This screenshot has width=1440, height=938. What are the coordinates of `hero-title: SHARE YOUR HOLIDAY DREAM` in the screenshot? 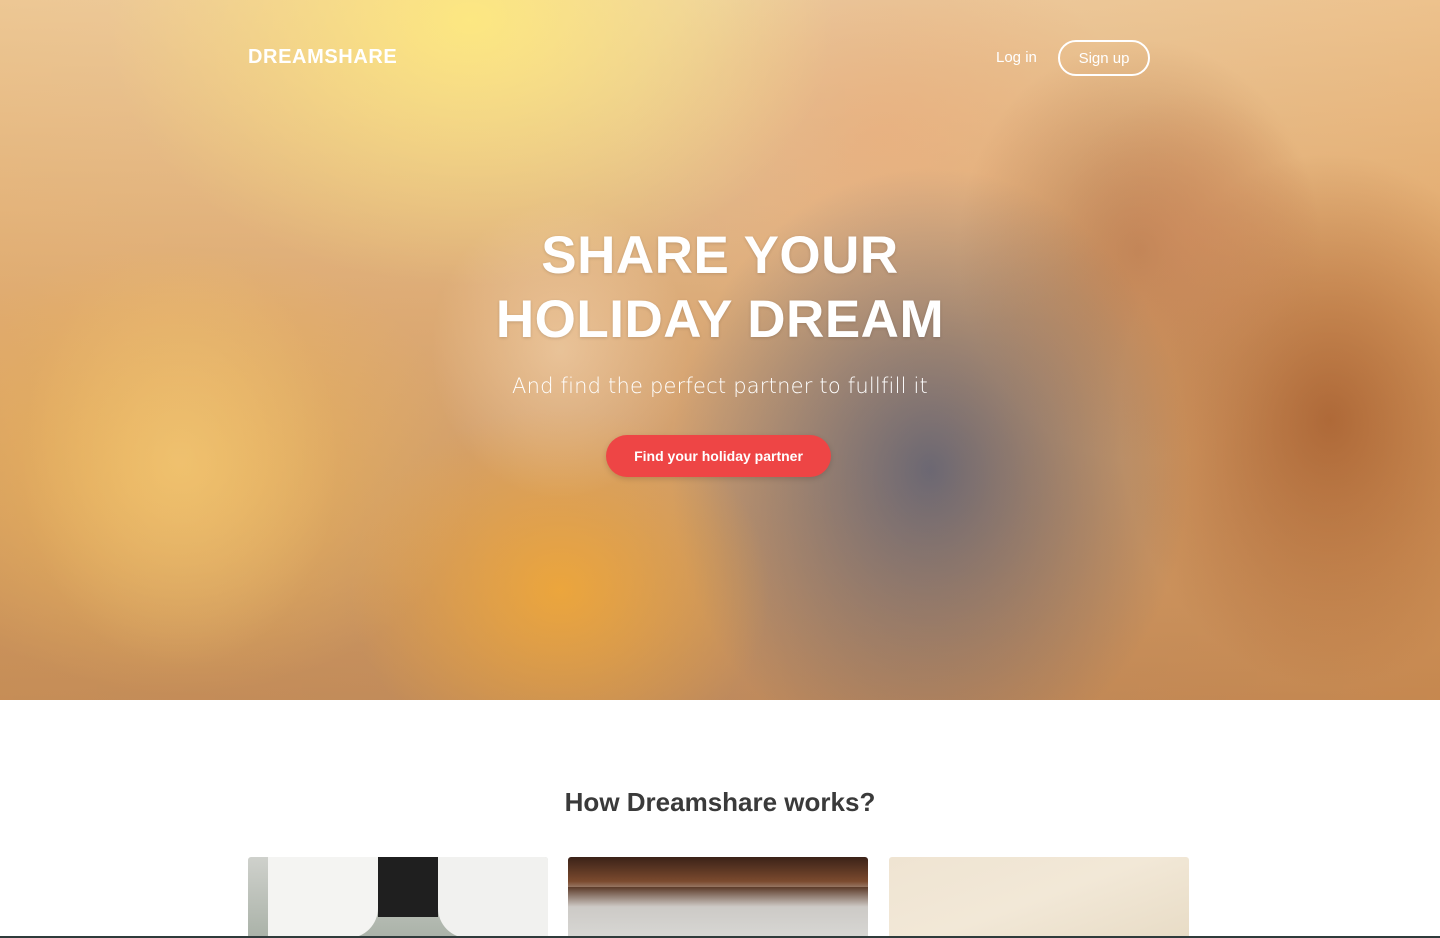 It's located at (720, 288).